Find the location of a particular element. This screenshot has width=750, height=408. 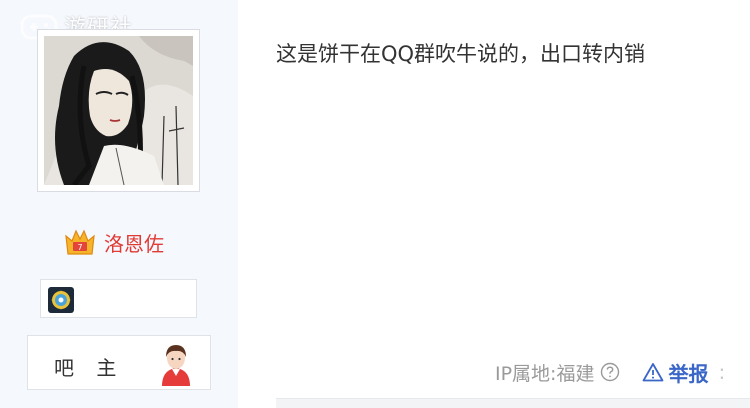

username-row: 7 洛恩佐 is located at coordinates (114, 242).